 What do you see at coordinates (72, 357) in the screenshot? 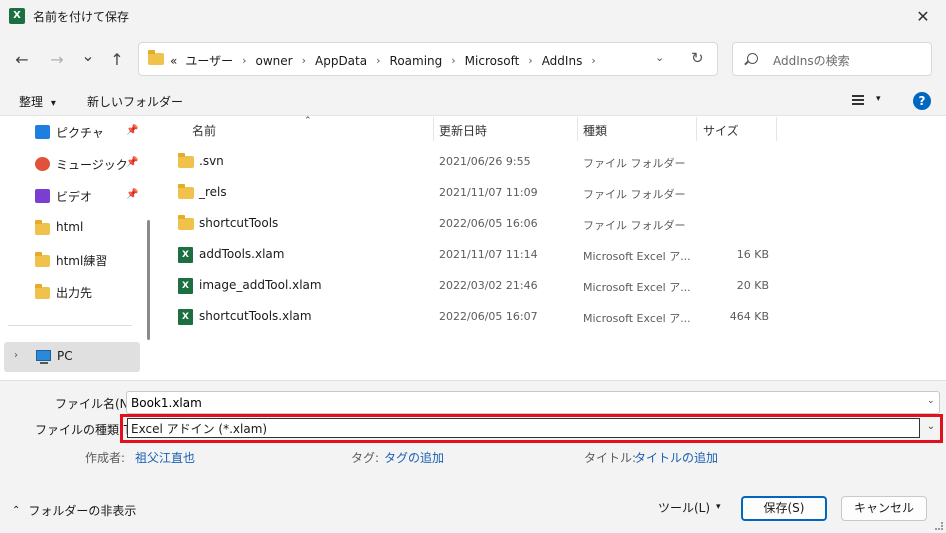
I see `sidebar-item-pc: › PC` at bounding box center [72, 357].